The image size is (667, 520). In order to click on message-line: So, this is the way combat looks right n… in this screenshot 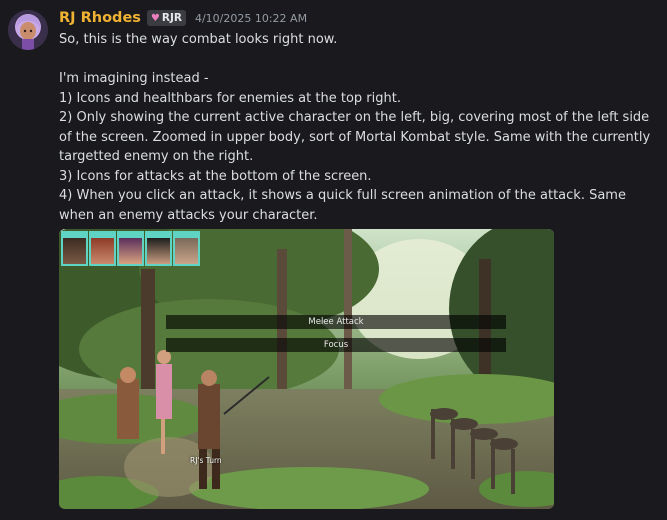, I will do `click(198, 39)`.